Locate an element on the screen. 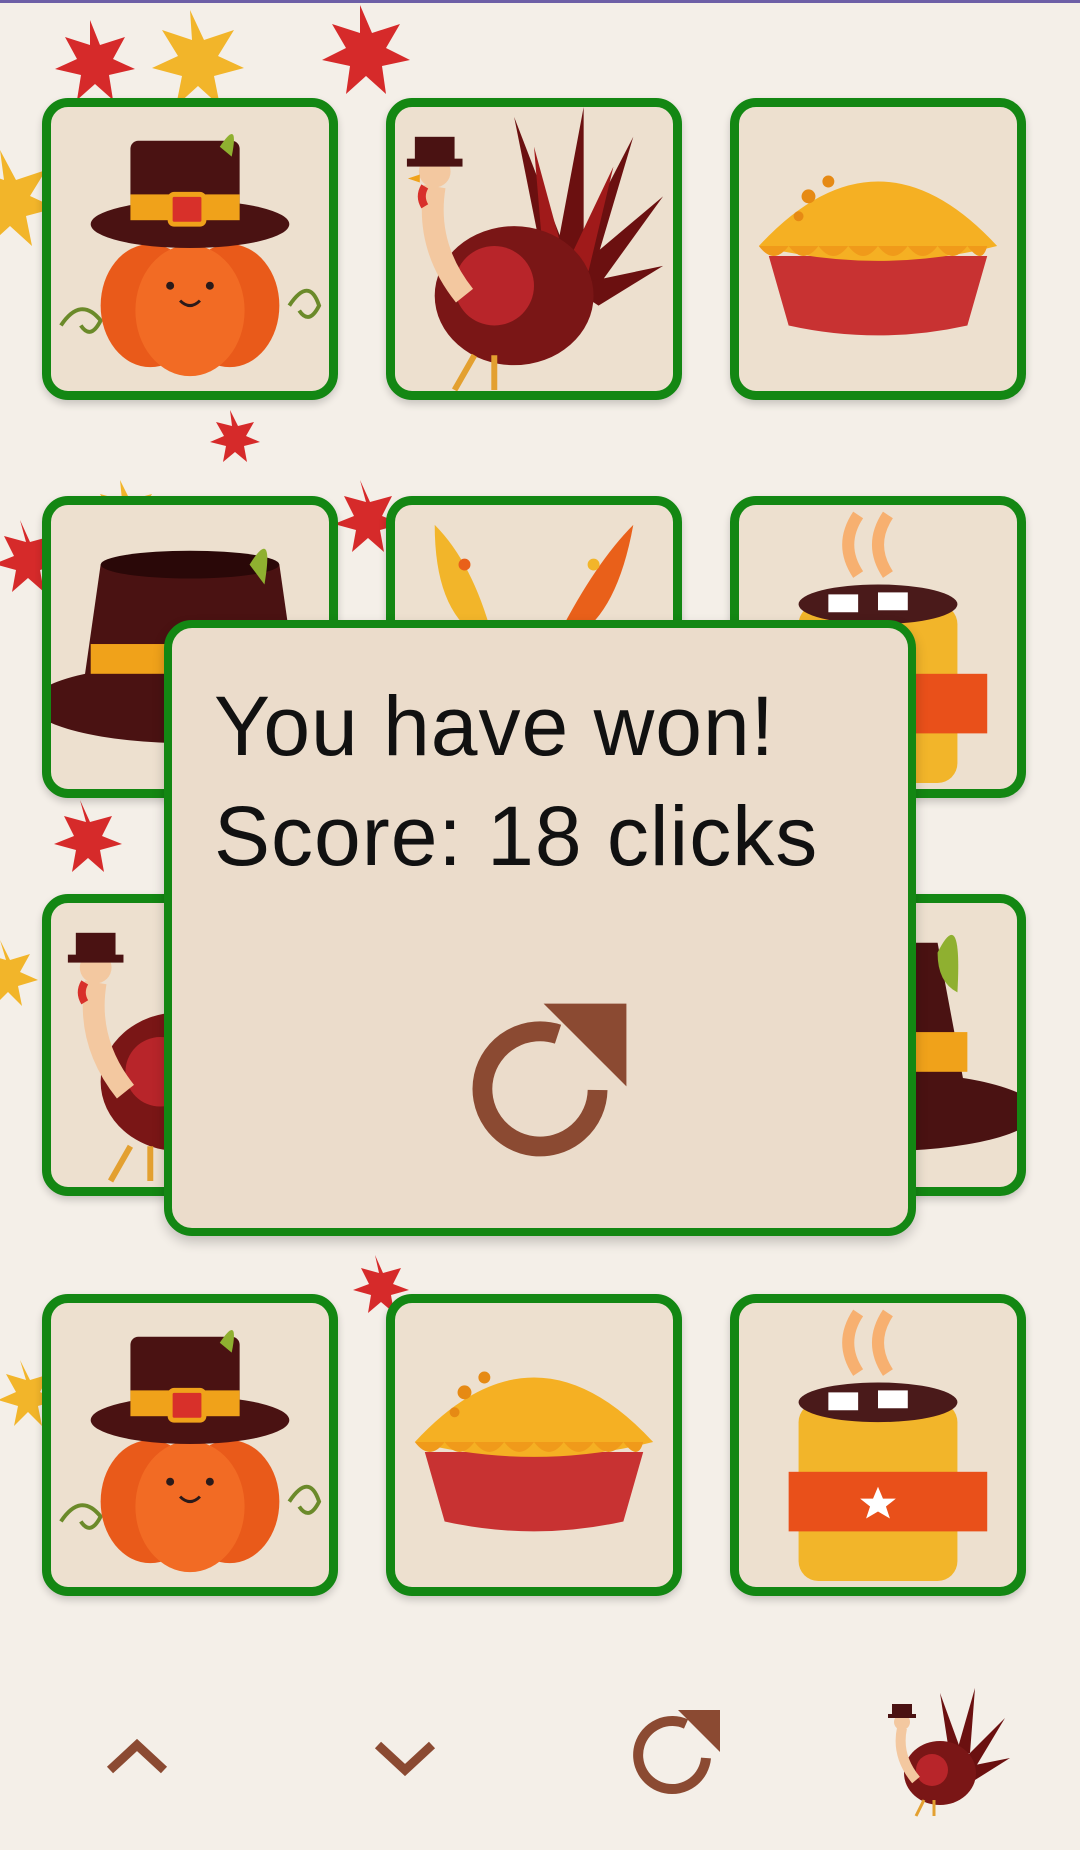 The width and height of the screenshot is (1080, 1850). win-message: You have won! is located at coordinates (495, 726).